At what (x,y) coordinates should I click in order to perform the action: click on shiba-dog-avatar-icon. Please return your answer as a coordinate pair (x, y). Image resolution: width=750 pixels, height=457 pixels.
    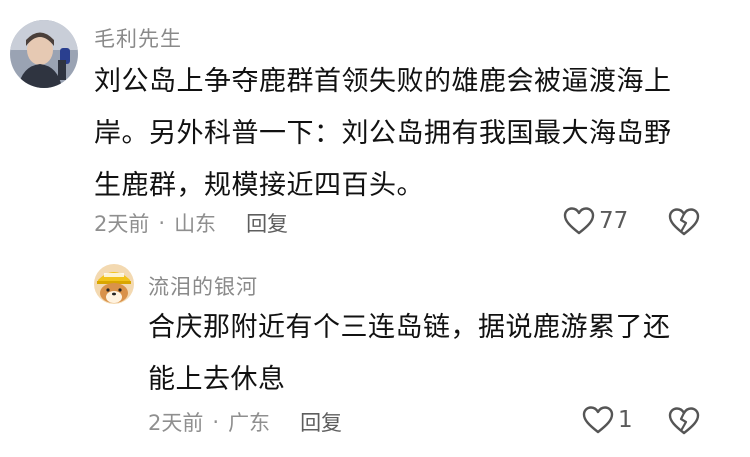
    Looking at the image, I should click on (114, 284).